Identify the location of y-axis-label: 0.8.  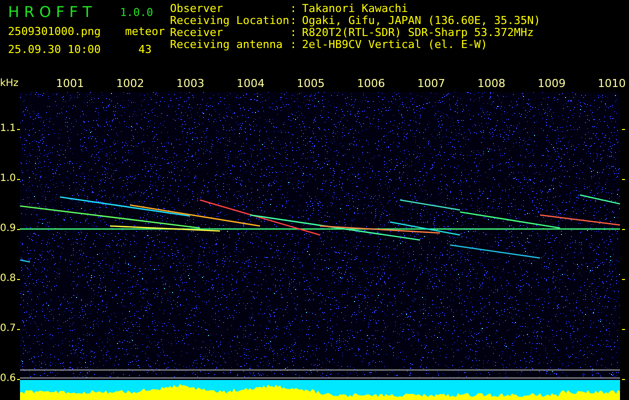
(8, 279).